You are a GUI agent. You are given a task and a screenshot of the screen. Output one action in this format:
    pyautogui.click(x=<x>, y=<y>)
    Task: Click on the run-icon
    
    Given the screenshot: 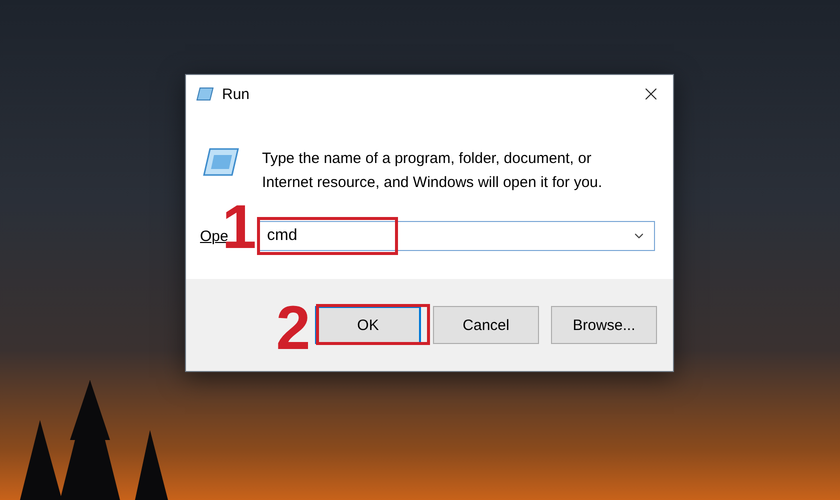 What is the action you would take?
    pyautogui.click(x=205, y=94)
    